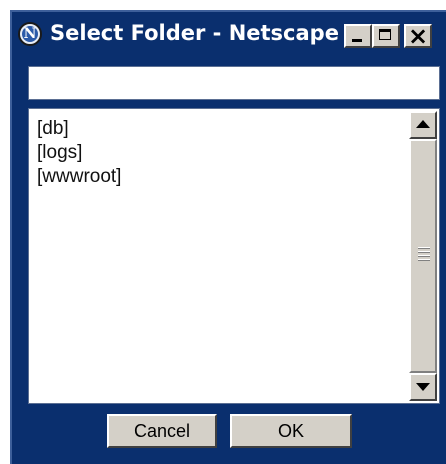 The height and width of the screenshot is (464, 446). Describe the element at coordinates (79, 177) in the screenshot. I see `list-item-wwwroot: [wwwroot]` at that location.